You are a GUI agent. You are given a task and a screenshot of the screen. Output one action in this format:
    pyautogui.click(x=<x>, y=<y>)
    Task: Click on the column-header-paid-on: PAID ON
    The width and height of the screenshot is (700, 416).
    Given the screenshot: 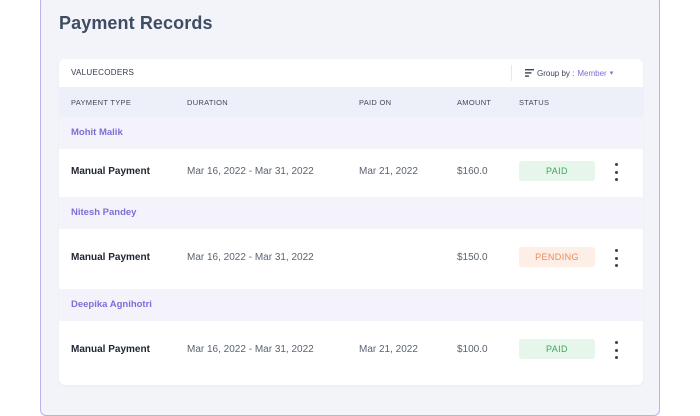 What is the action you would take?
    pyautogui.click(x=375, y=102)
    